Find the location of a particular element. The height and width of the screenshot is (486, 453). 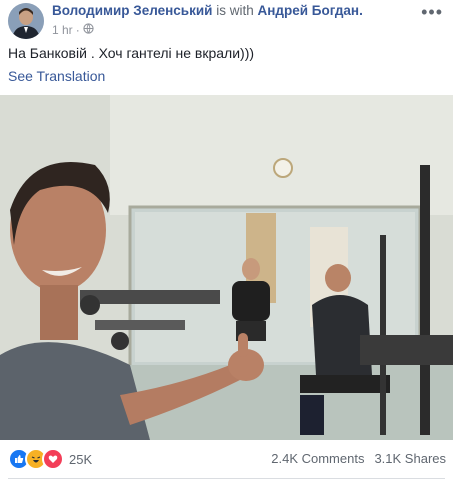

post-text: На Банковій . Хоч гантелі не вкрали))) is located at coordinates (131, 53).